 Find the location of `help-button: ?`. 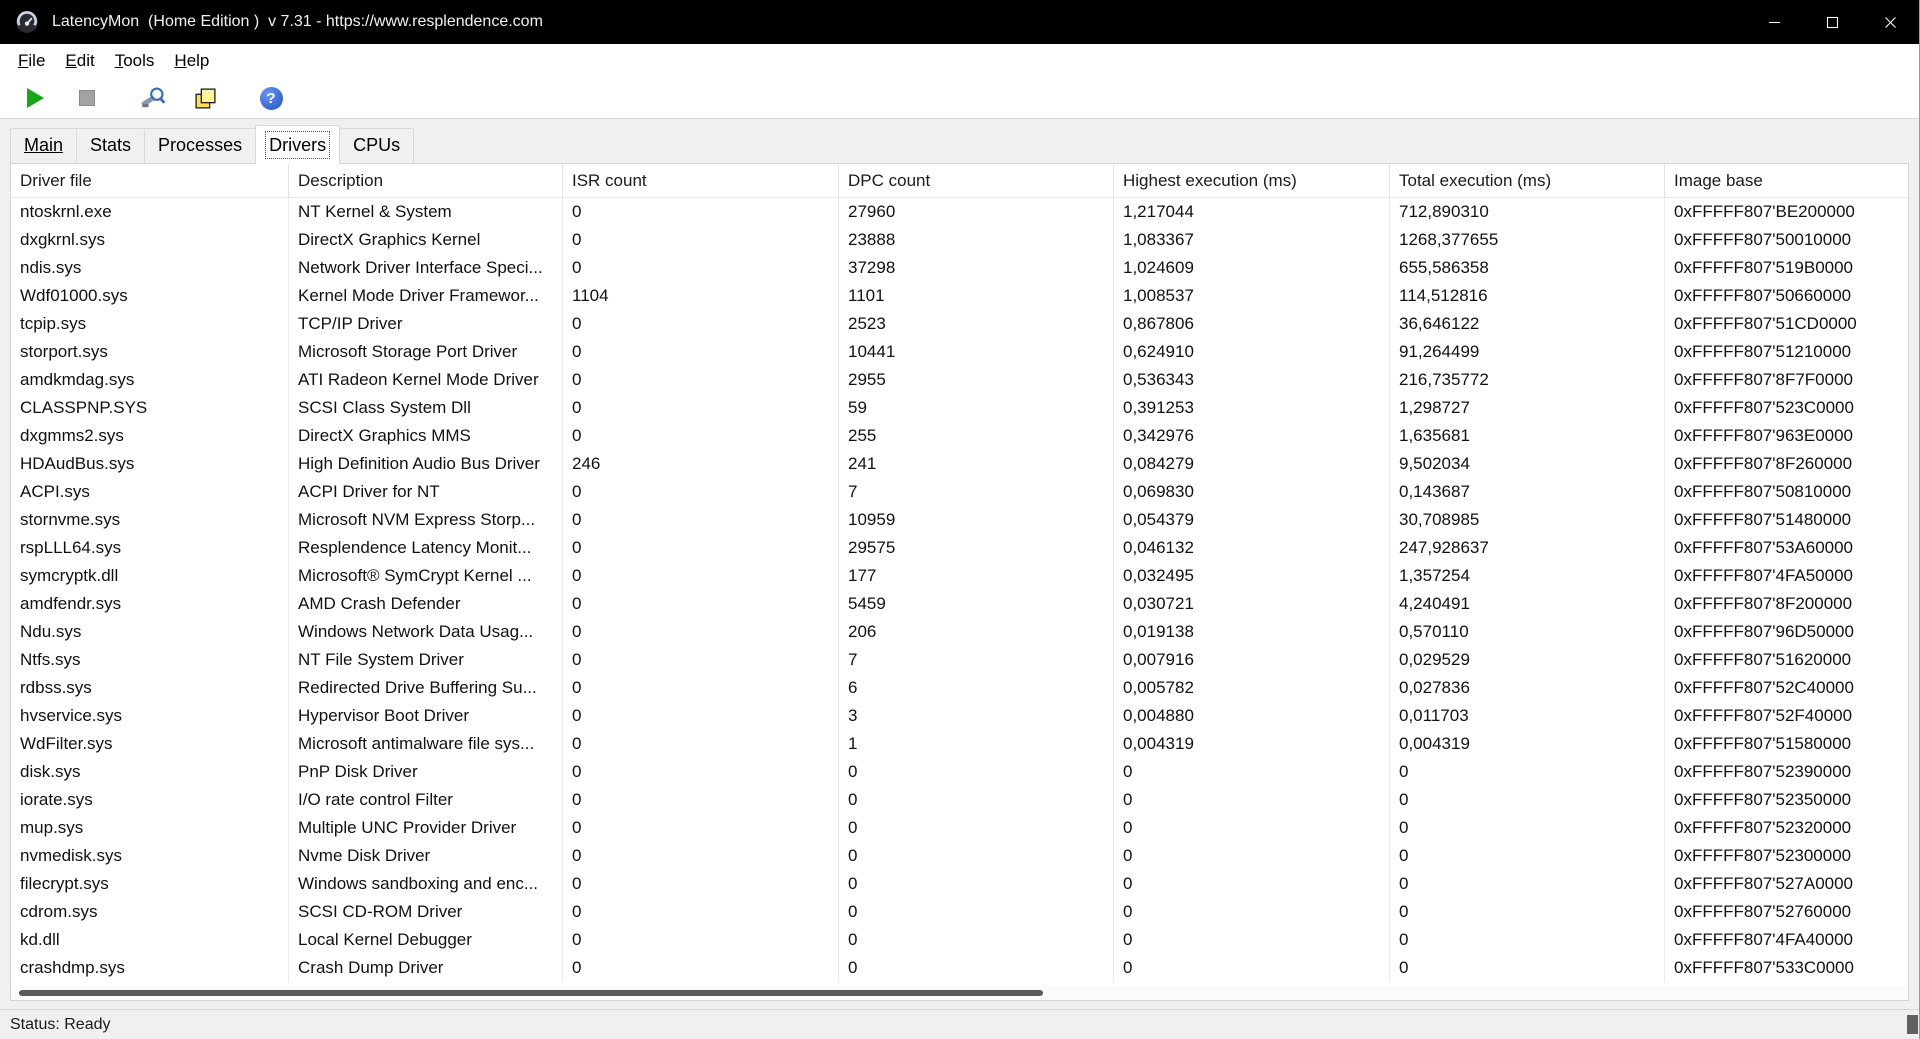

help-button: ? is located at coordinates (271, 98).